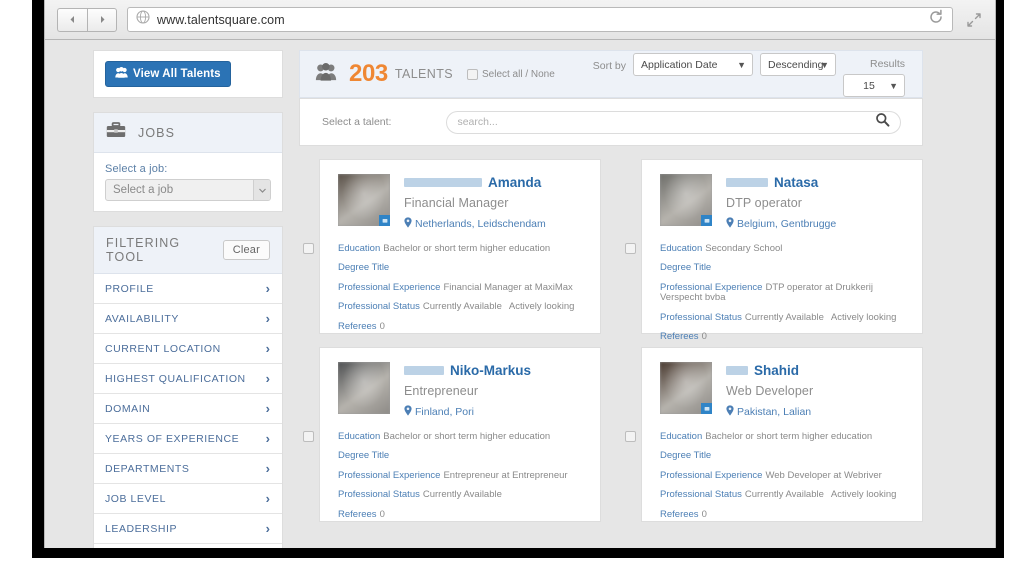 The height and width of the screenshot is (570, 1036). Describe the element at coordinates (798, 64) in the screenshot. I see `sort-direction-select: Descending ▼` at that location.